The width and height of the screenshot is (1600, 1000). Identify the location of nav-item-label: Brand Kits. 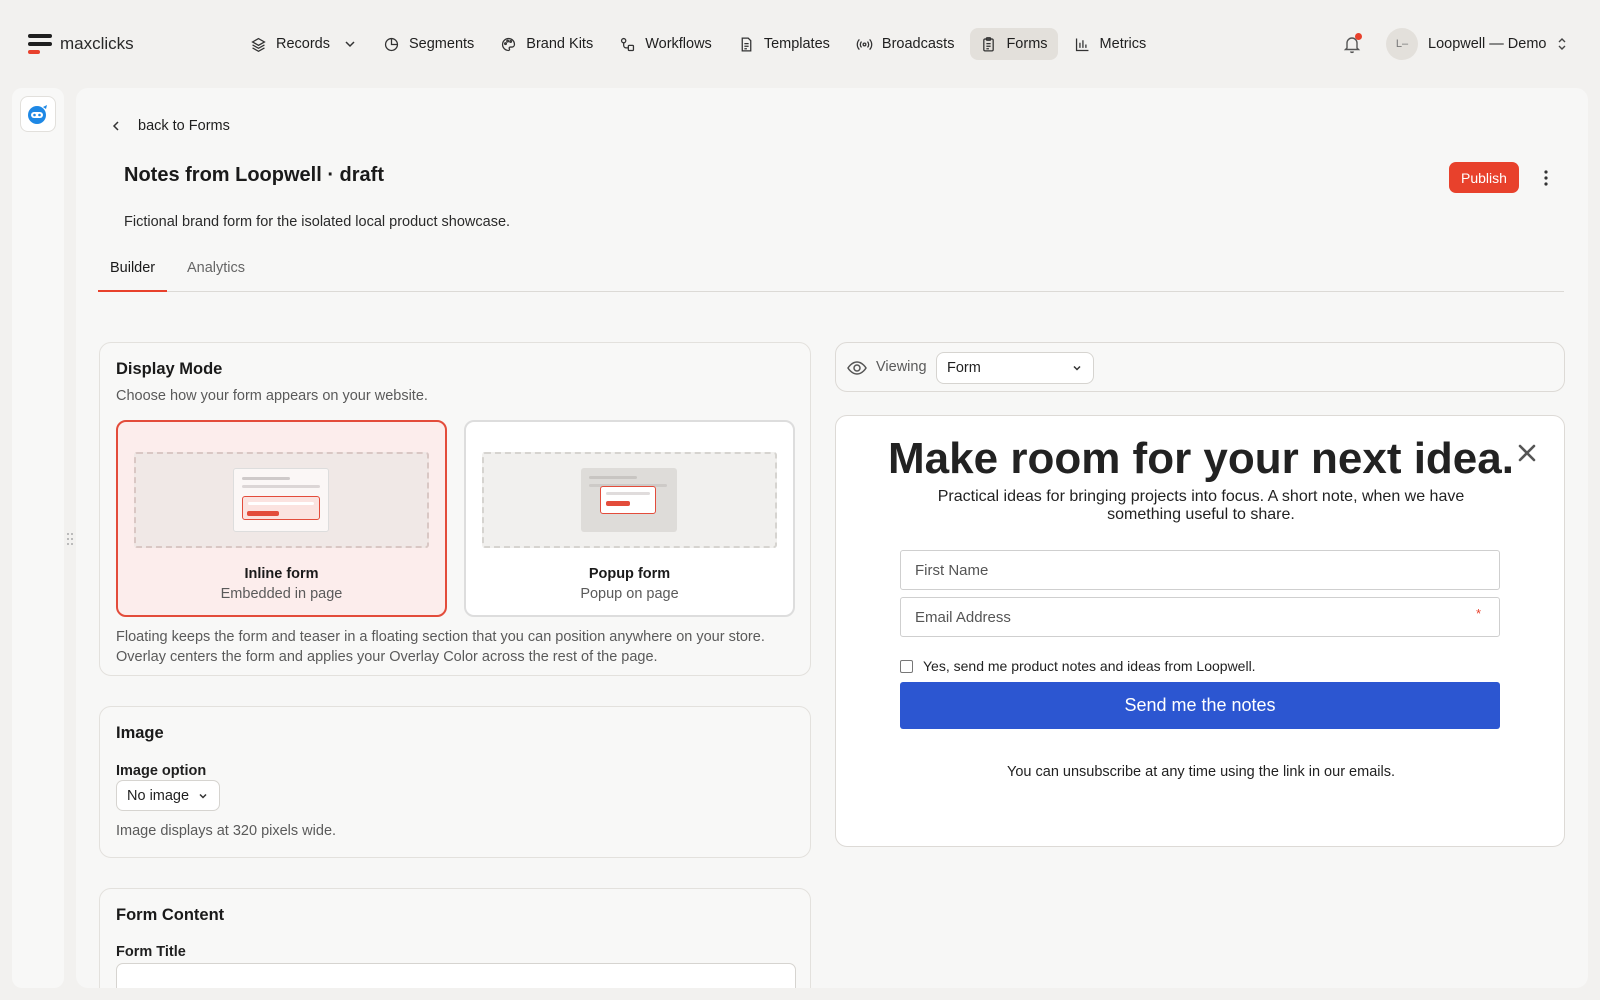
(560, 44).